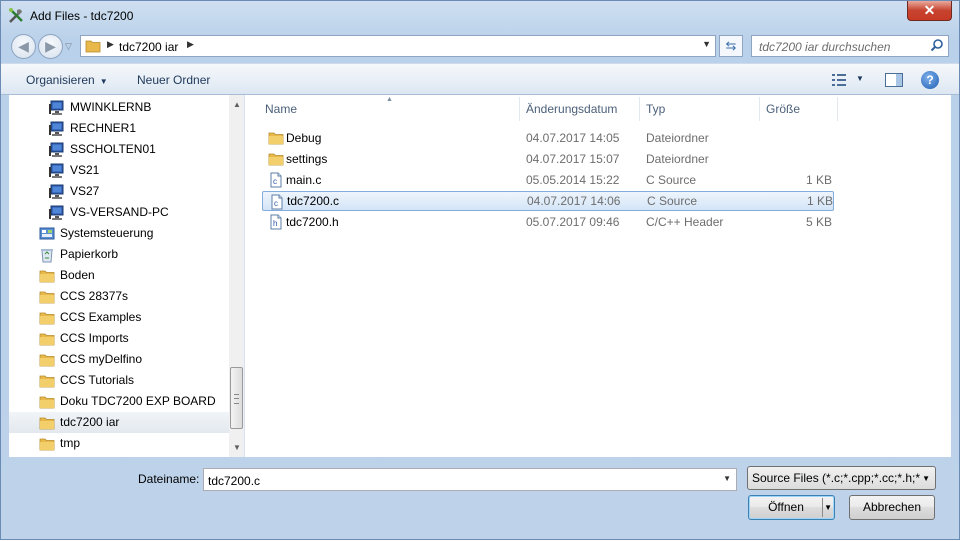 The height and width of the screenshot is (541, 960). Describe the element at coordinates (101, 359) in the screenshot. I see `nav-item-label: CCS myDelfino` at that location.